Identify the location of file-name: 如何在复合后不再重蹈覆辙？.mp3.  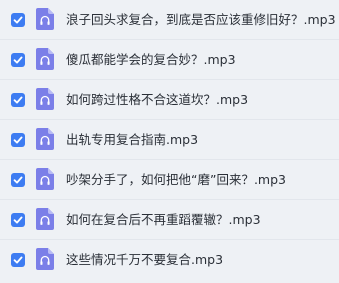
(163, 220).